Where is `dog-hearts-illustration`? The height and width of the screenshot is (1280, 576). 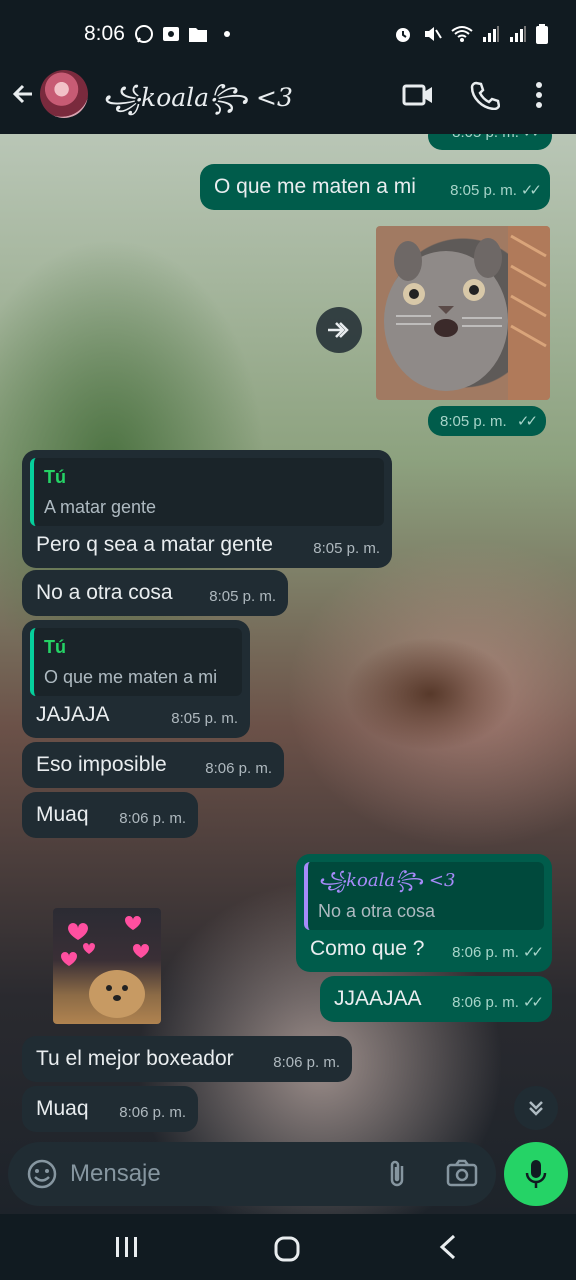 dog-hearts-illustration is located at coordinates (105, 967).